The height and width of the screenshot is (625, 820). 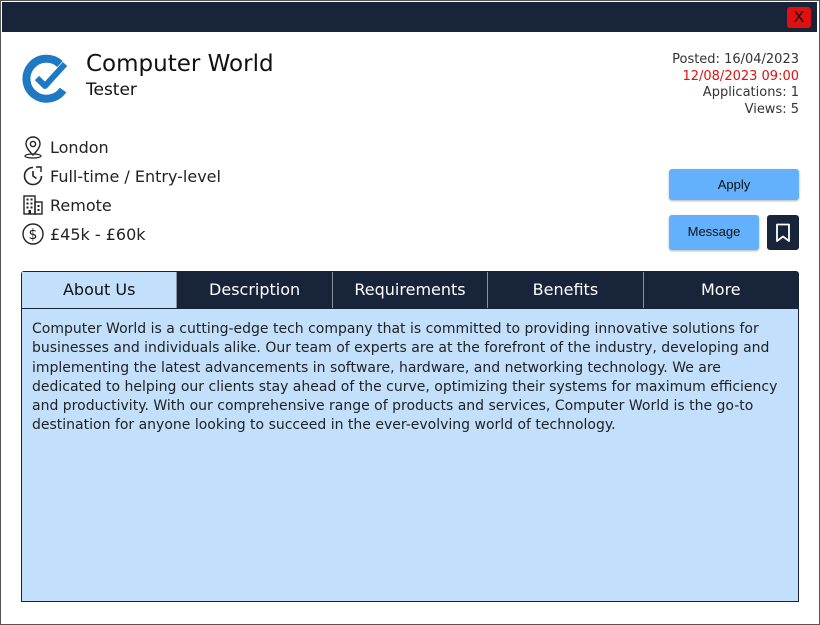 I want to click on bookmark-icon, so click(x=783, y=232).